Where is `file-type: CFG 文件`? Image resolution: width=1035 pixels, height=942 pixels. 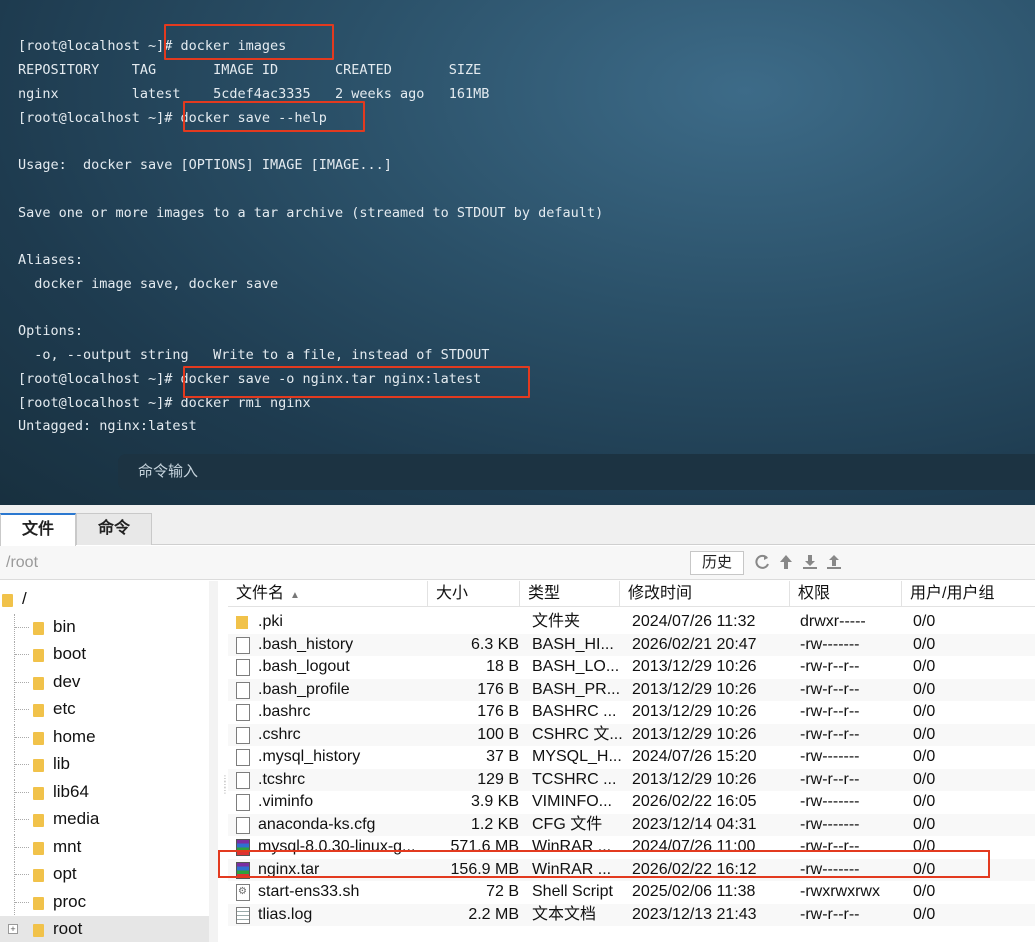 file-type: CFG 文件 is located at coordinates (567, 824).